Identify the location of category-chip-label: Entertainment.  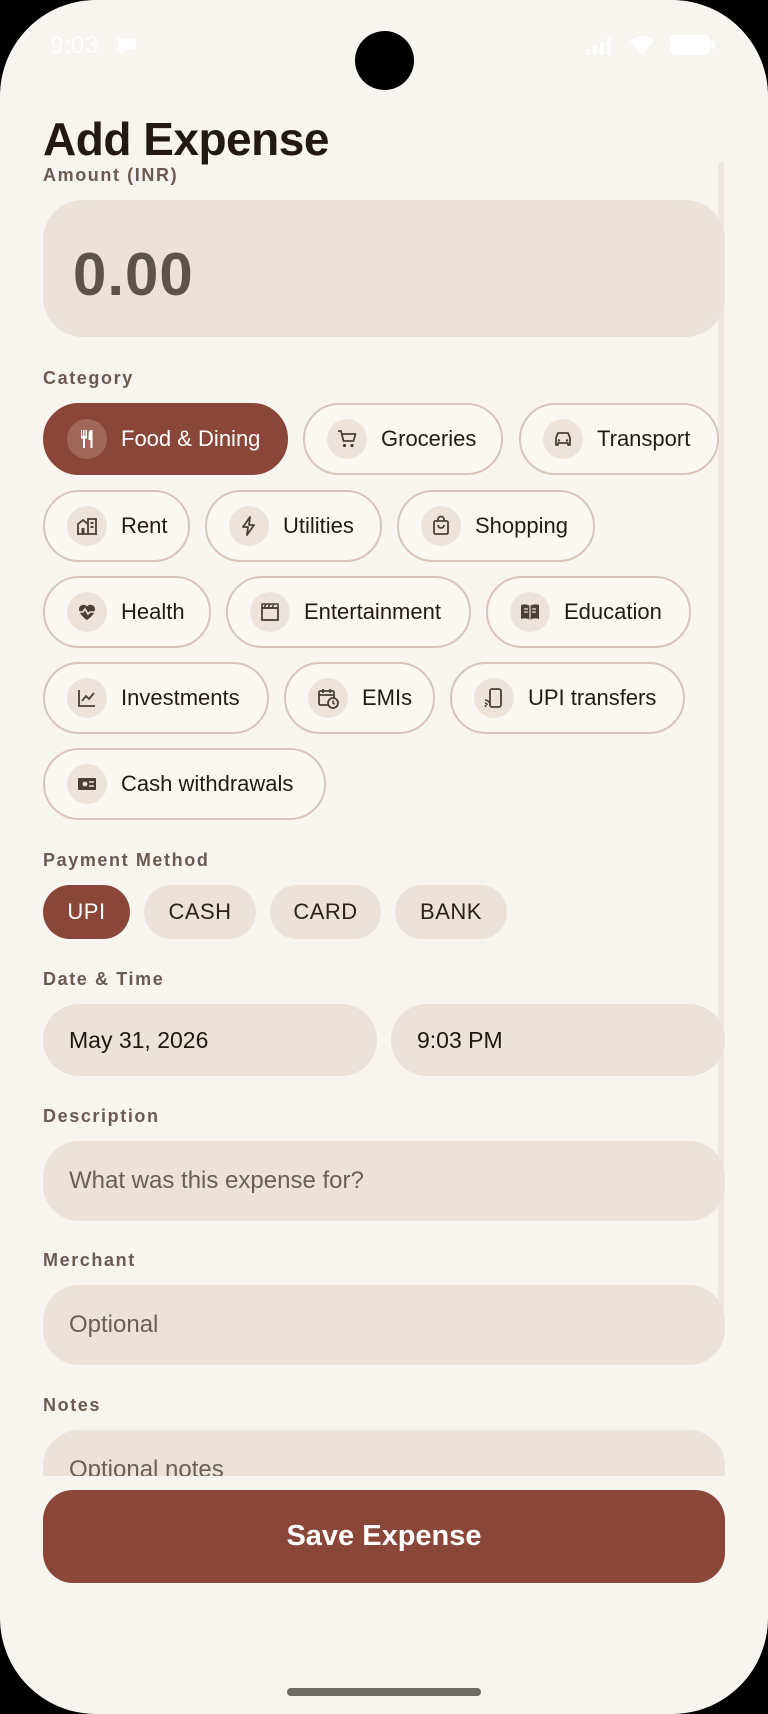
(372, 611).